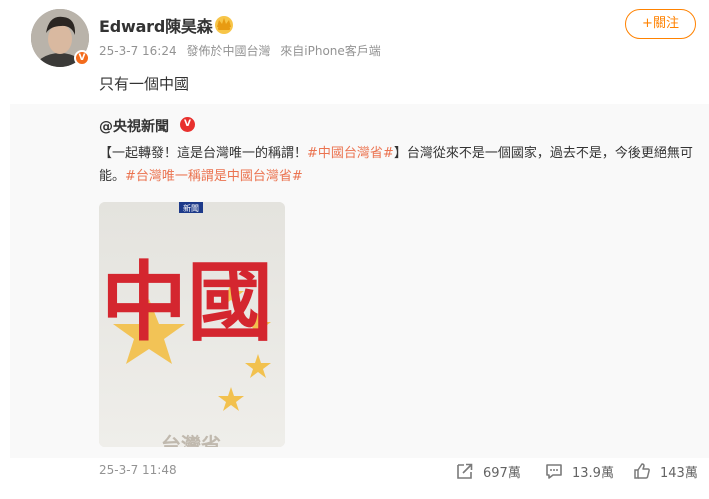 The width and height of the screenshot is (709, 499). I want to click on post-time: 25-3-7 16:24, so click(138, 51).